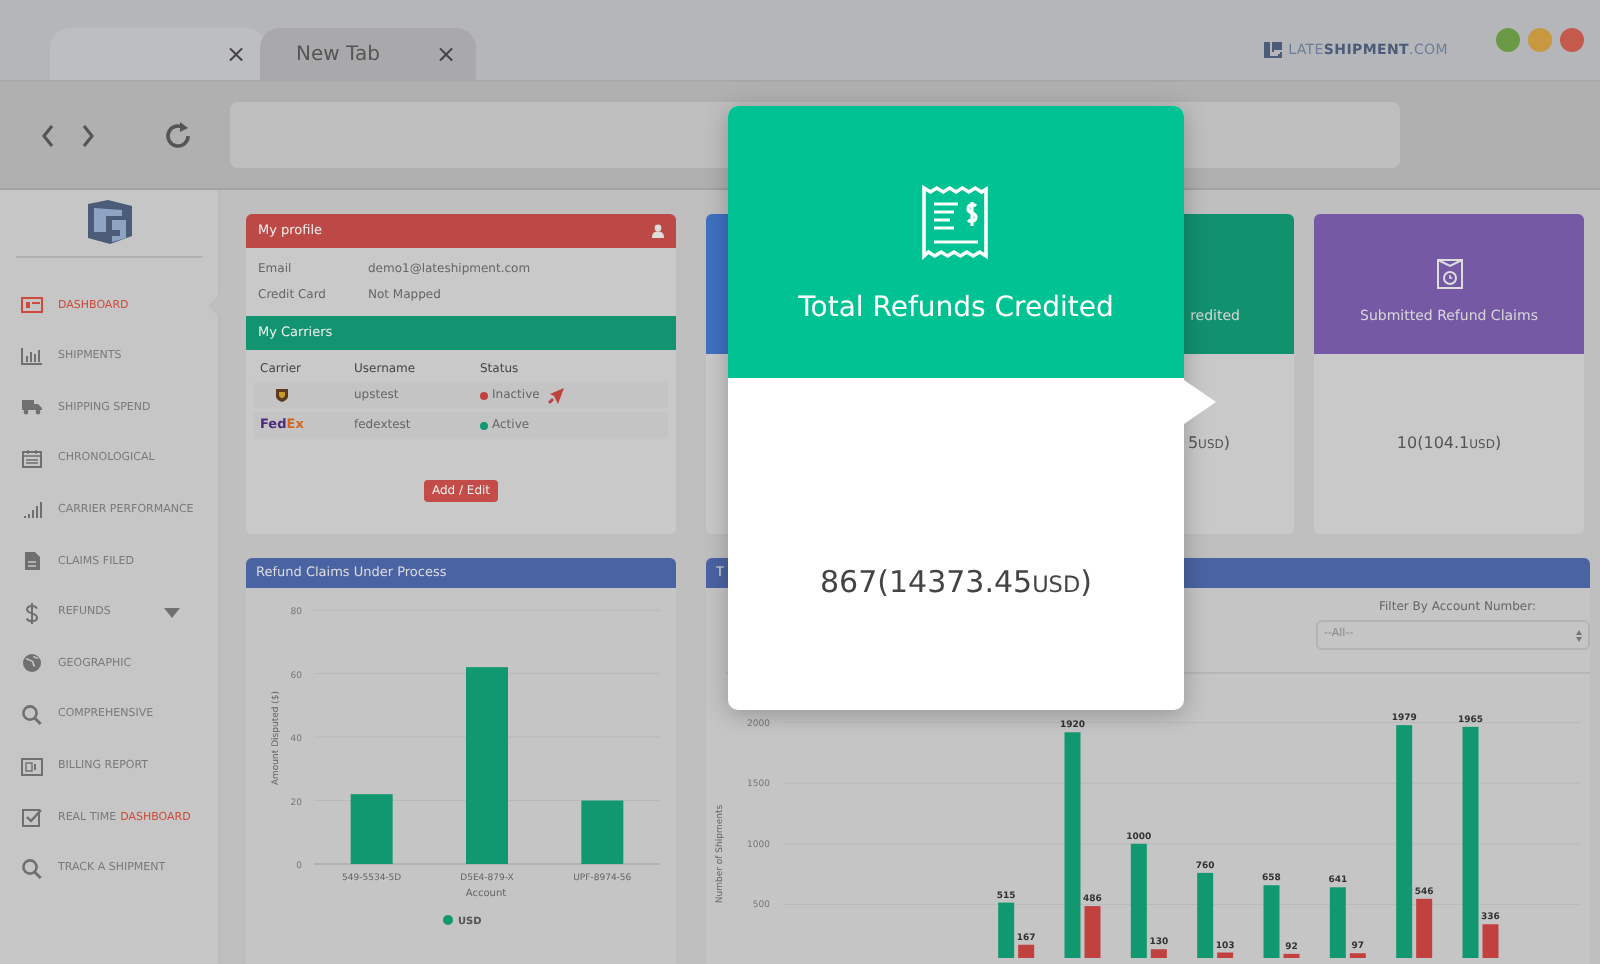  What do you see at coordinates (178, 135) in the screenshot?
I see `reload-icon` at bounding box center [178, 135].